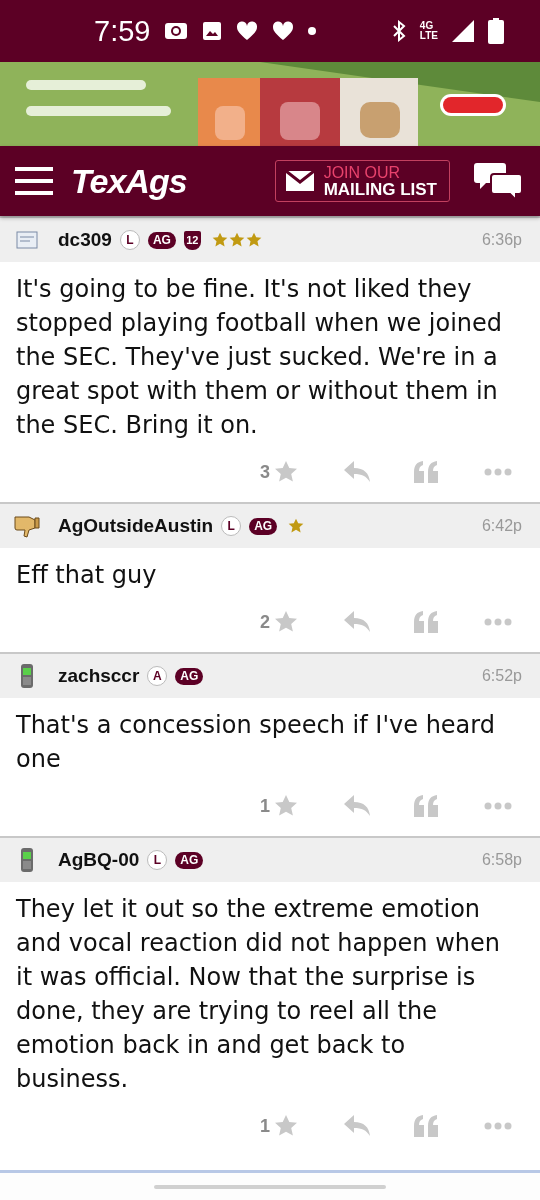  I want to click on camera-icon, so click(176, 31).